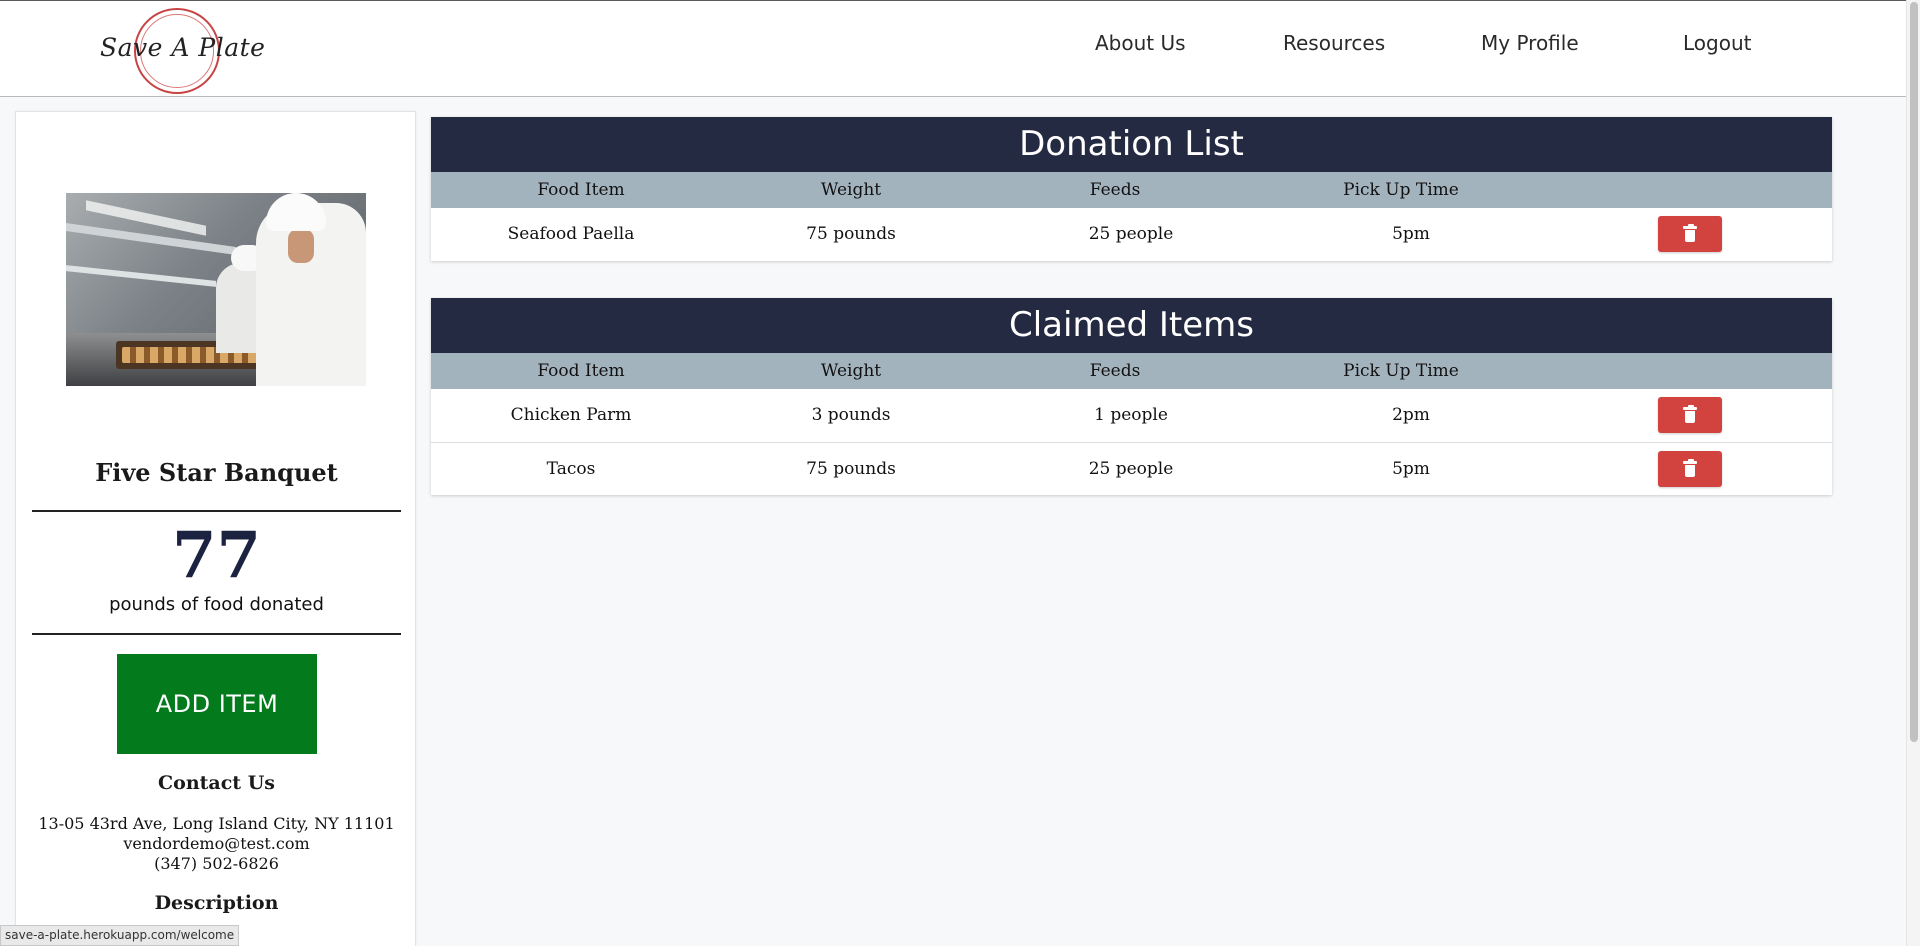 The height and width of the screenshot is (946, 1920). Describe the element at coordinates (216, 863) in the screenshot. I see `vendor-phone: (347) 502-6826` at that location.